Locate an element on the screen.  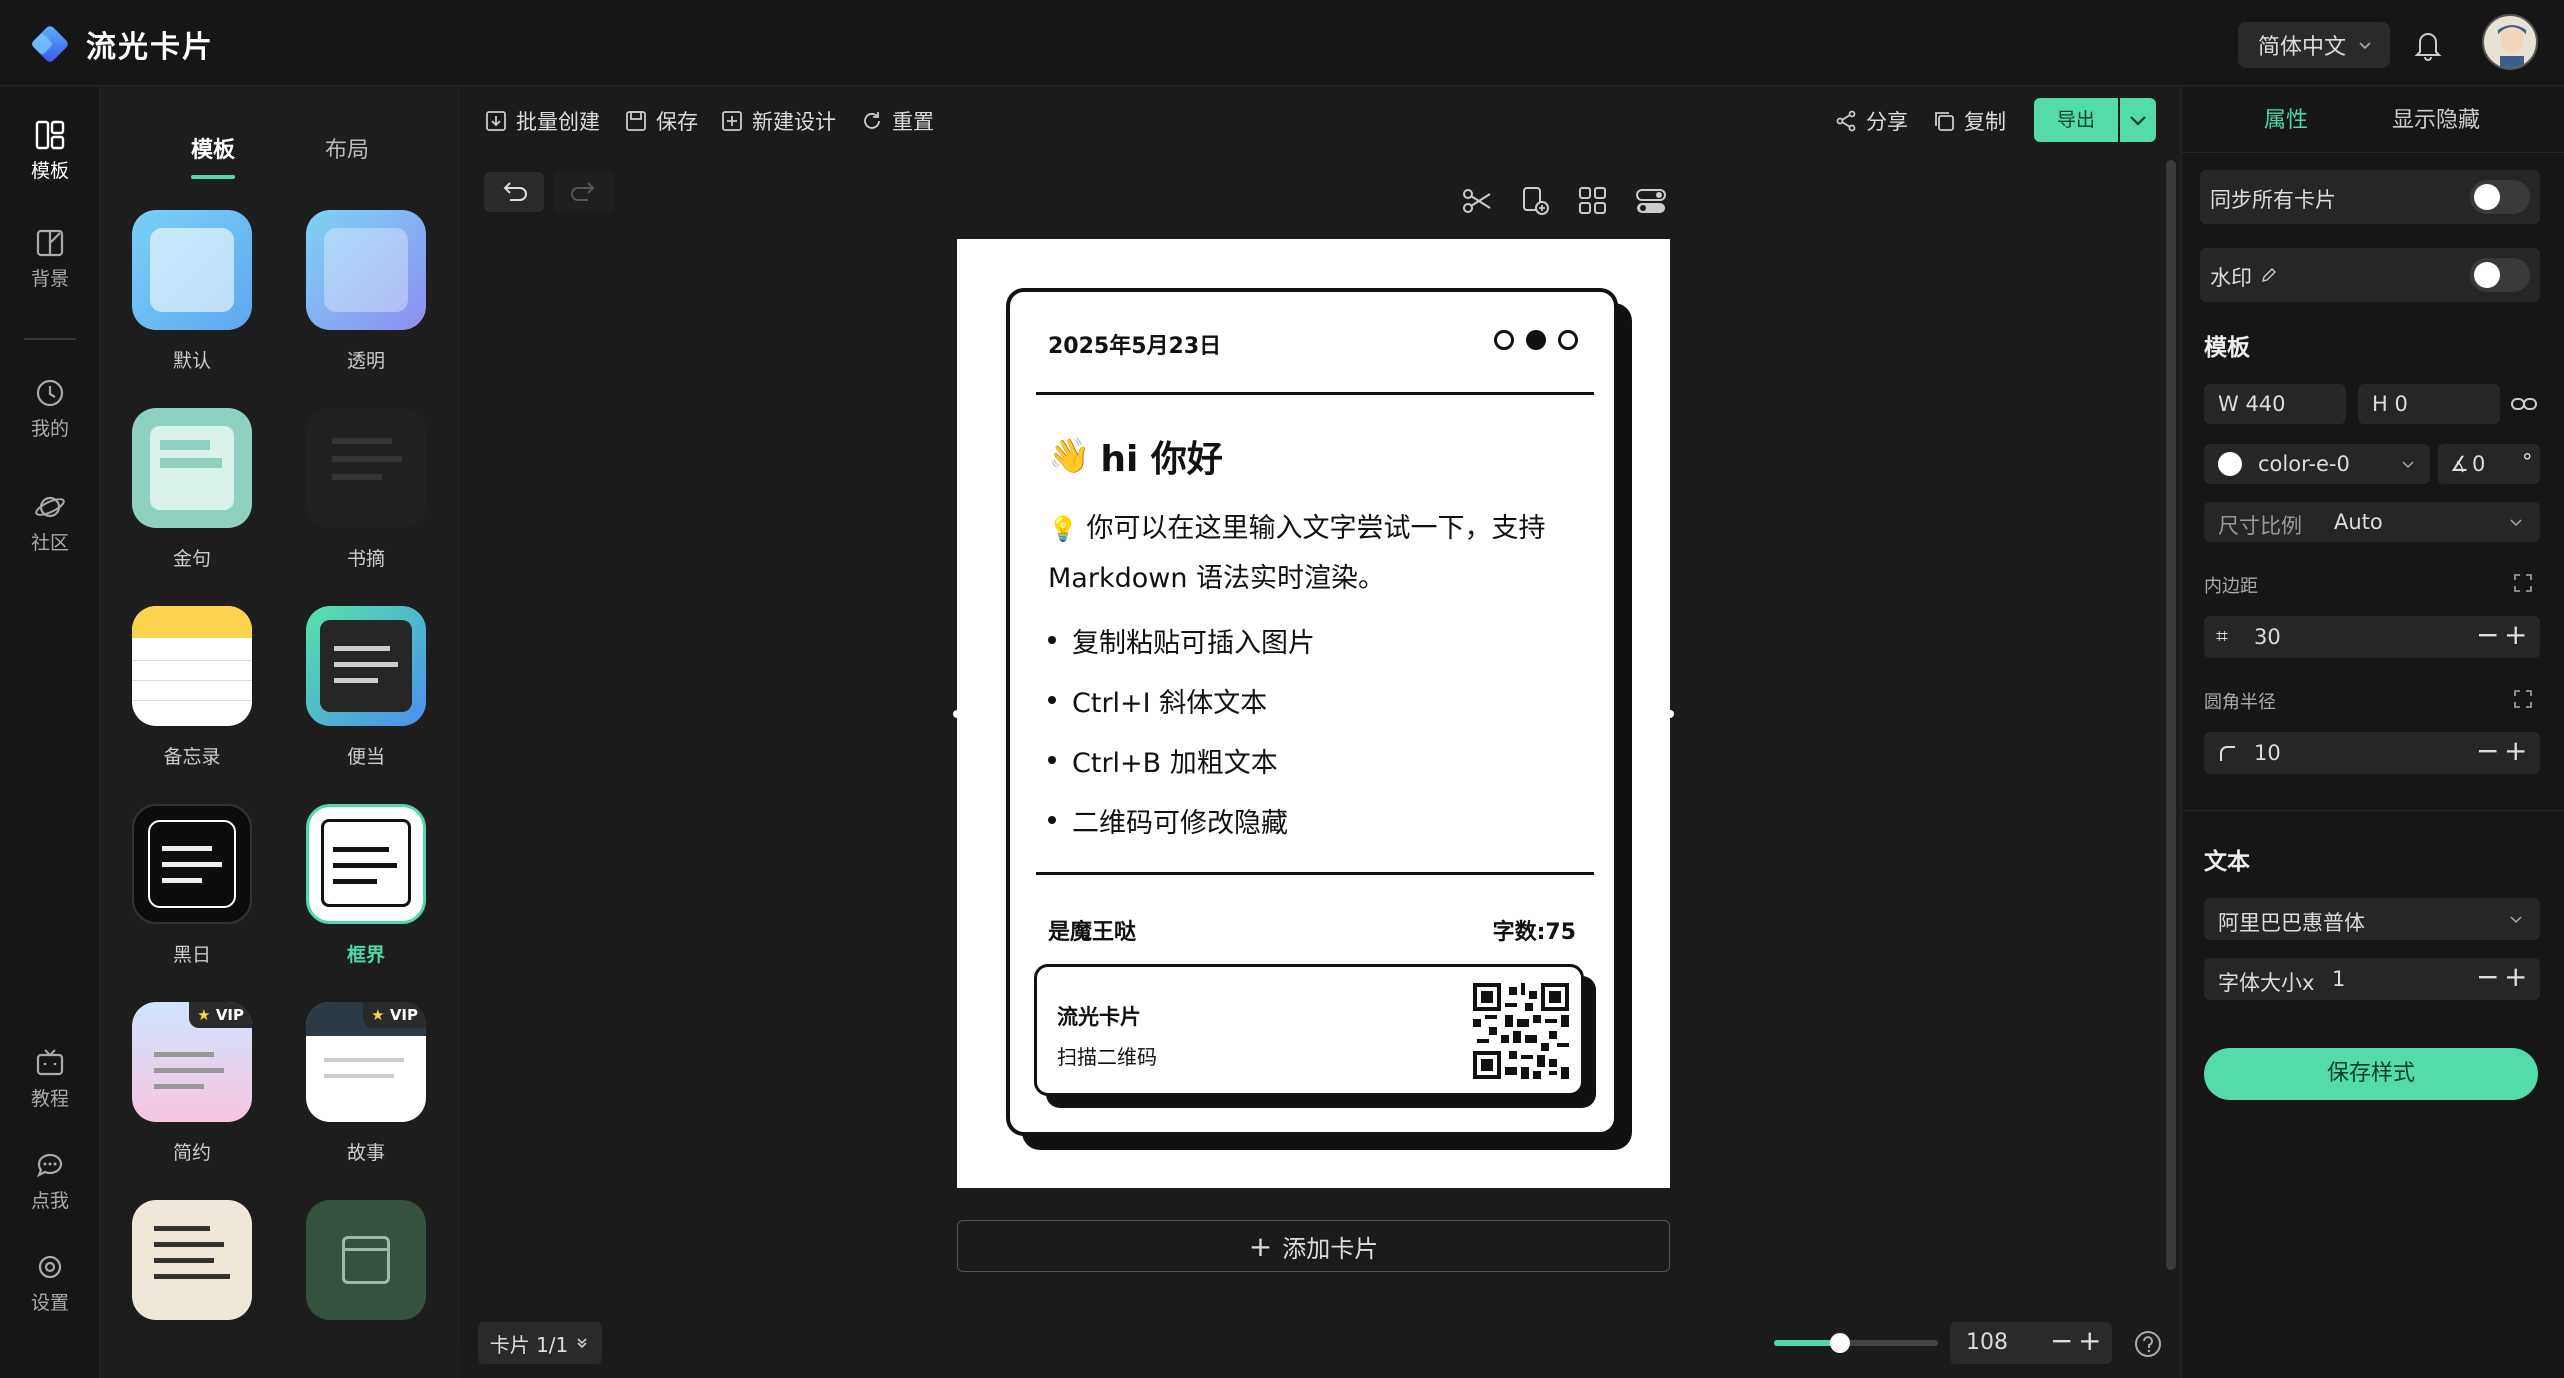
aspect-ratio-select: 尺寸比例 Auto is located at coordinates (2372, 522).